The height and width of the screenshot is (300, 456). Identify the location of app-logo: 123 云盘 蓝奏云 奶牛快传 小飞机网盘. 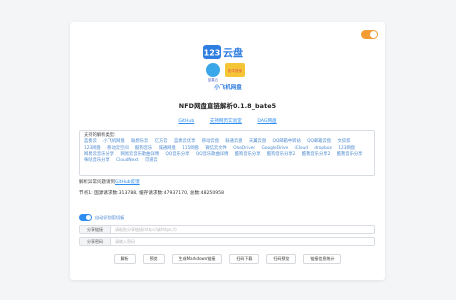
(224, 68).